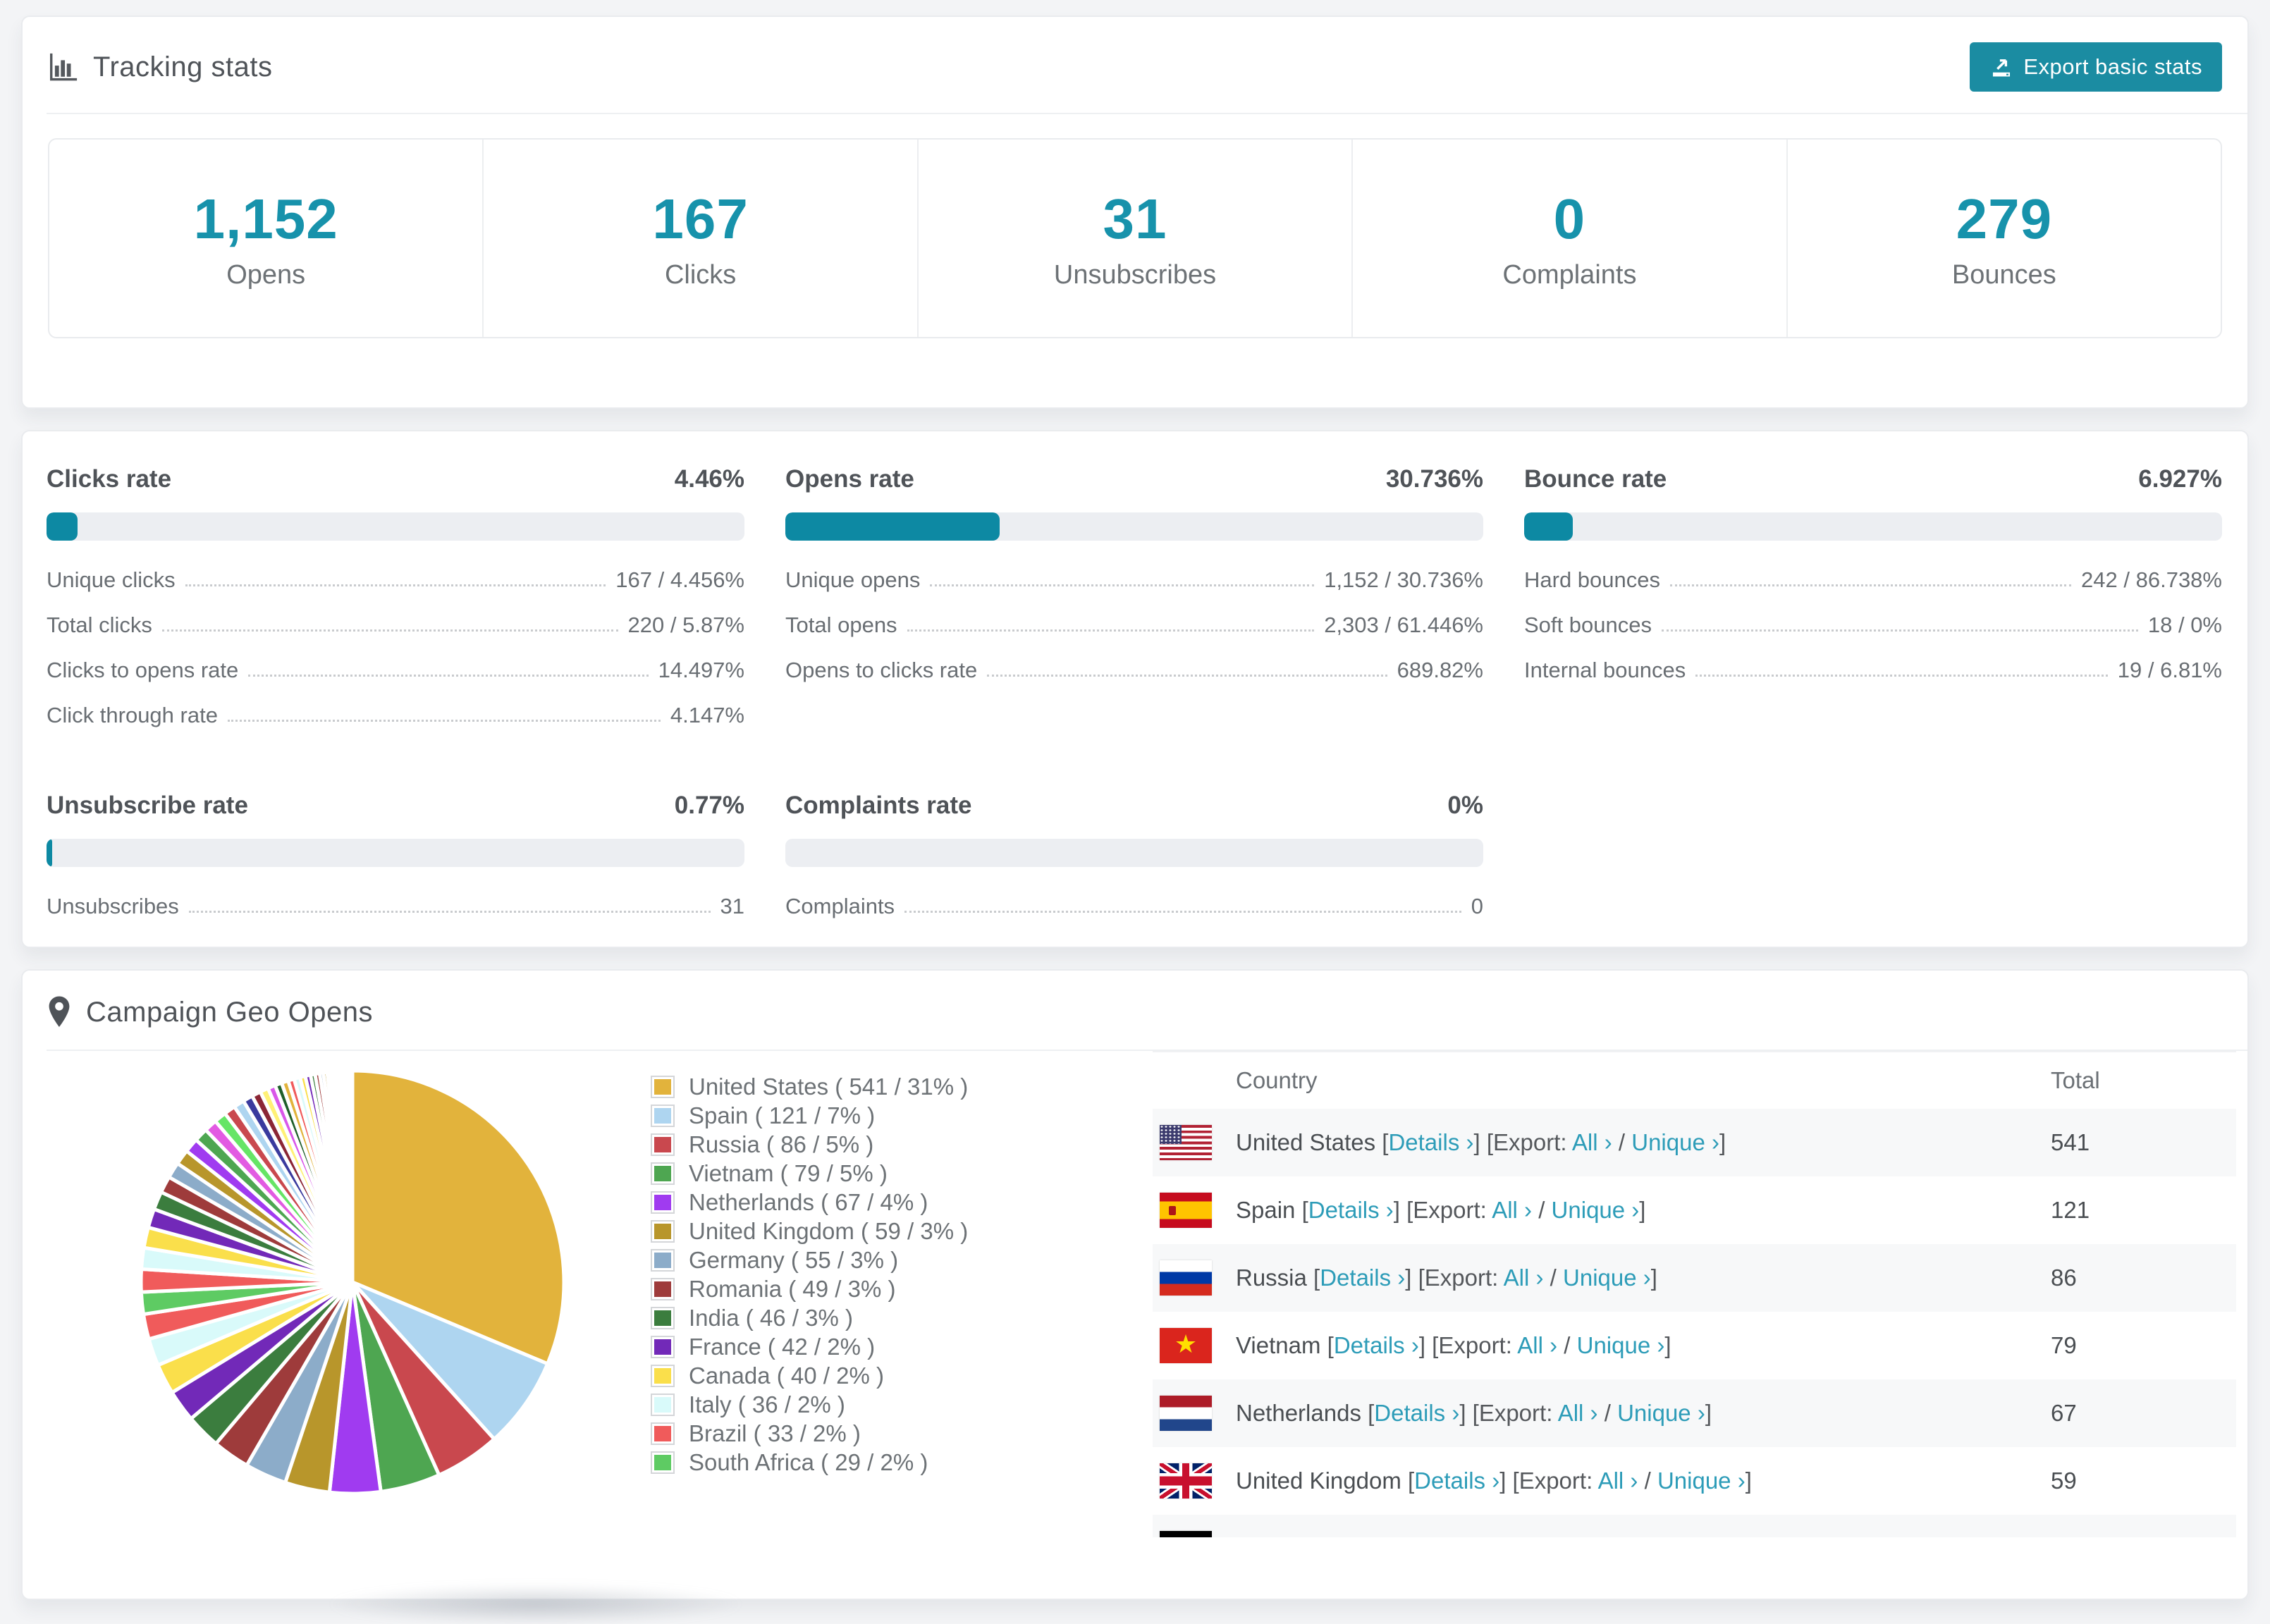 Image resolution: width=2270 pixels, height=1624 pixels. I want to click on legend-item: Romania ( 49 / 3% ), so click(809, 1288).